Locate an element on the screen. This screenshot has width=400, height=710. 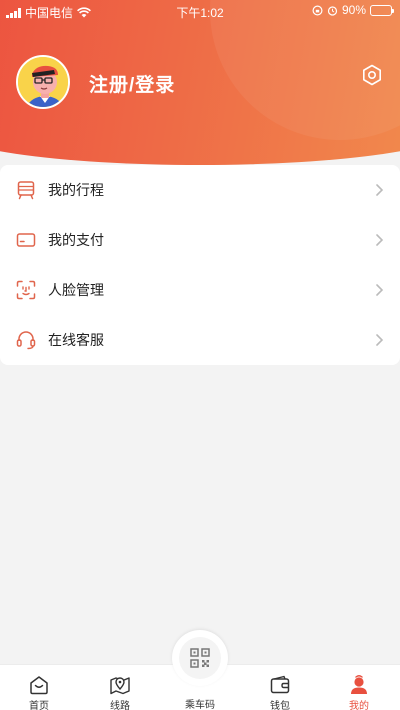
train-ticket-icon is located at coordinates (26, 190).